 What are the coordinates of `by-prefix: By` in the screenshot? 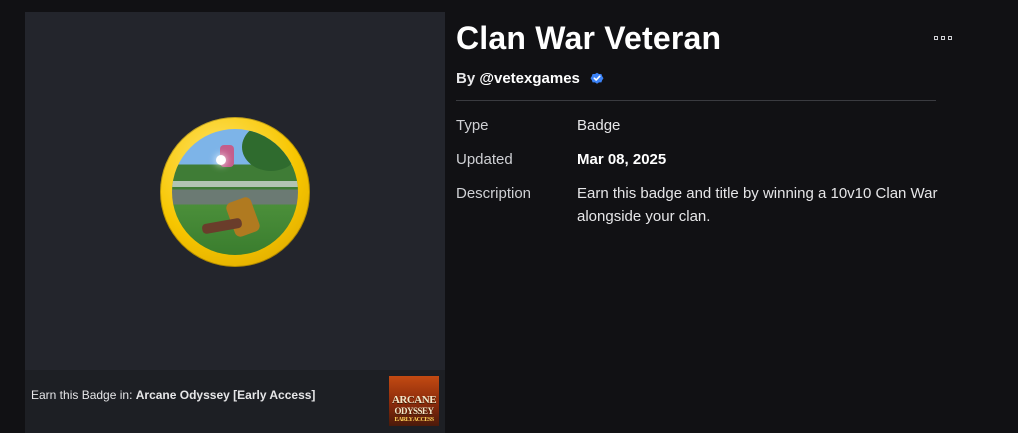 It's located at (466, 78).